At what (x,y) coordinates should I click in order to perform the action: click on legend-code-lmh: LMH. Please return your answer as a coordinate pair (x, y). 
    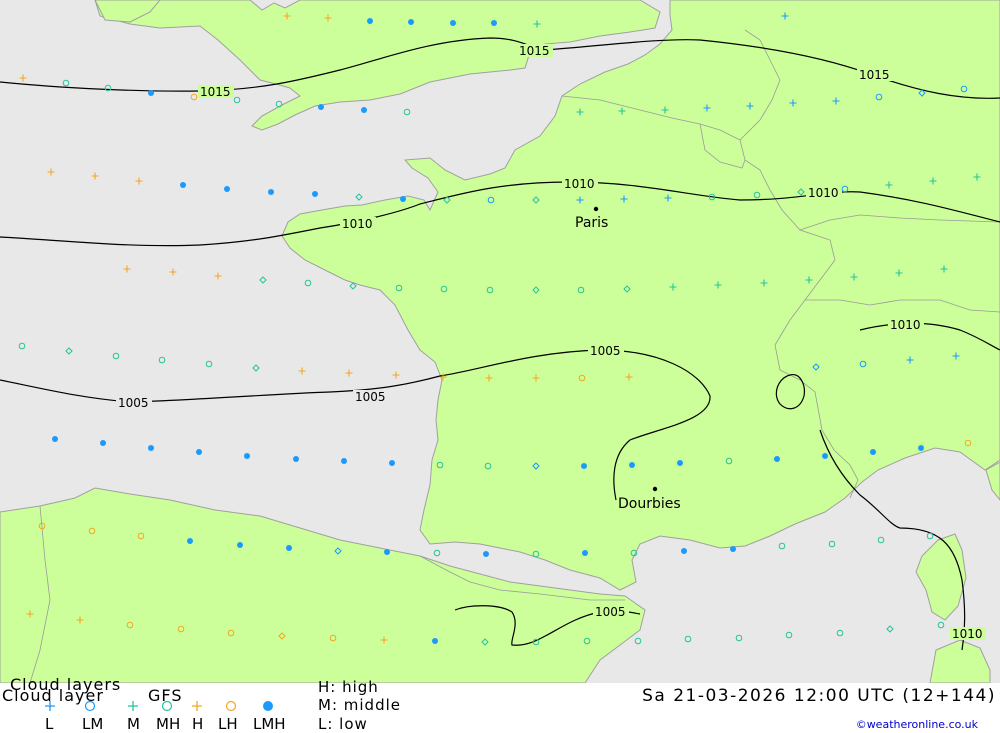
    Looking at the image, I should click on (269, 724).